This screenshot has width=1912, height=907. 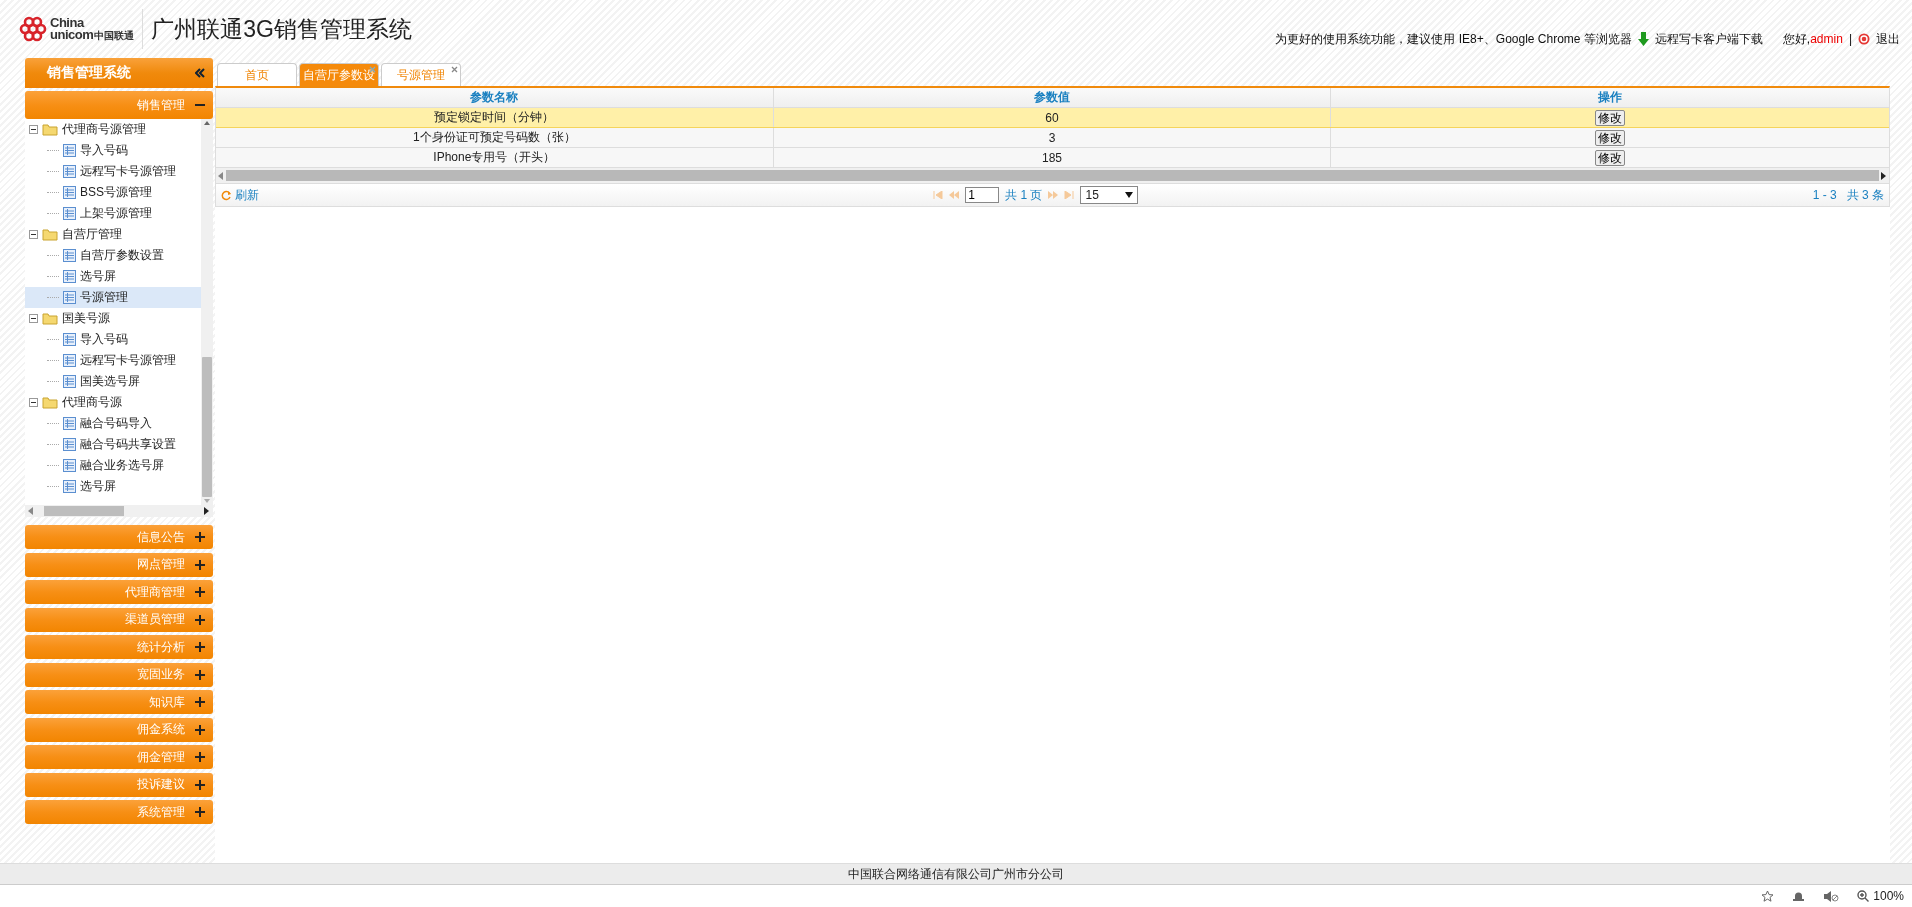 I want to click on greeting: 您好,, so click(x=1796, y=39).